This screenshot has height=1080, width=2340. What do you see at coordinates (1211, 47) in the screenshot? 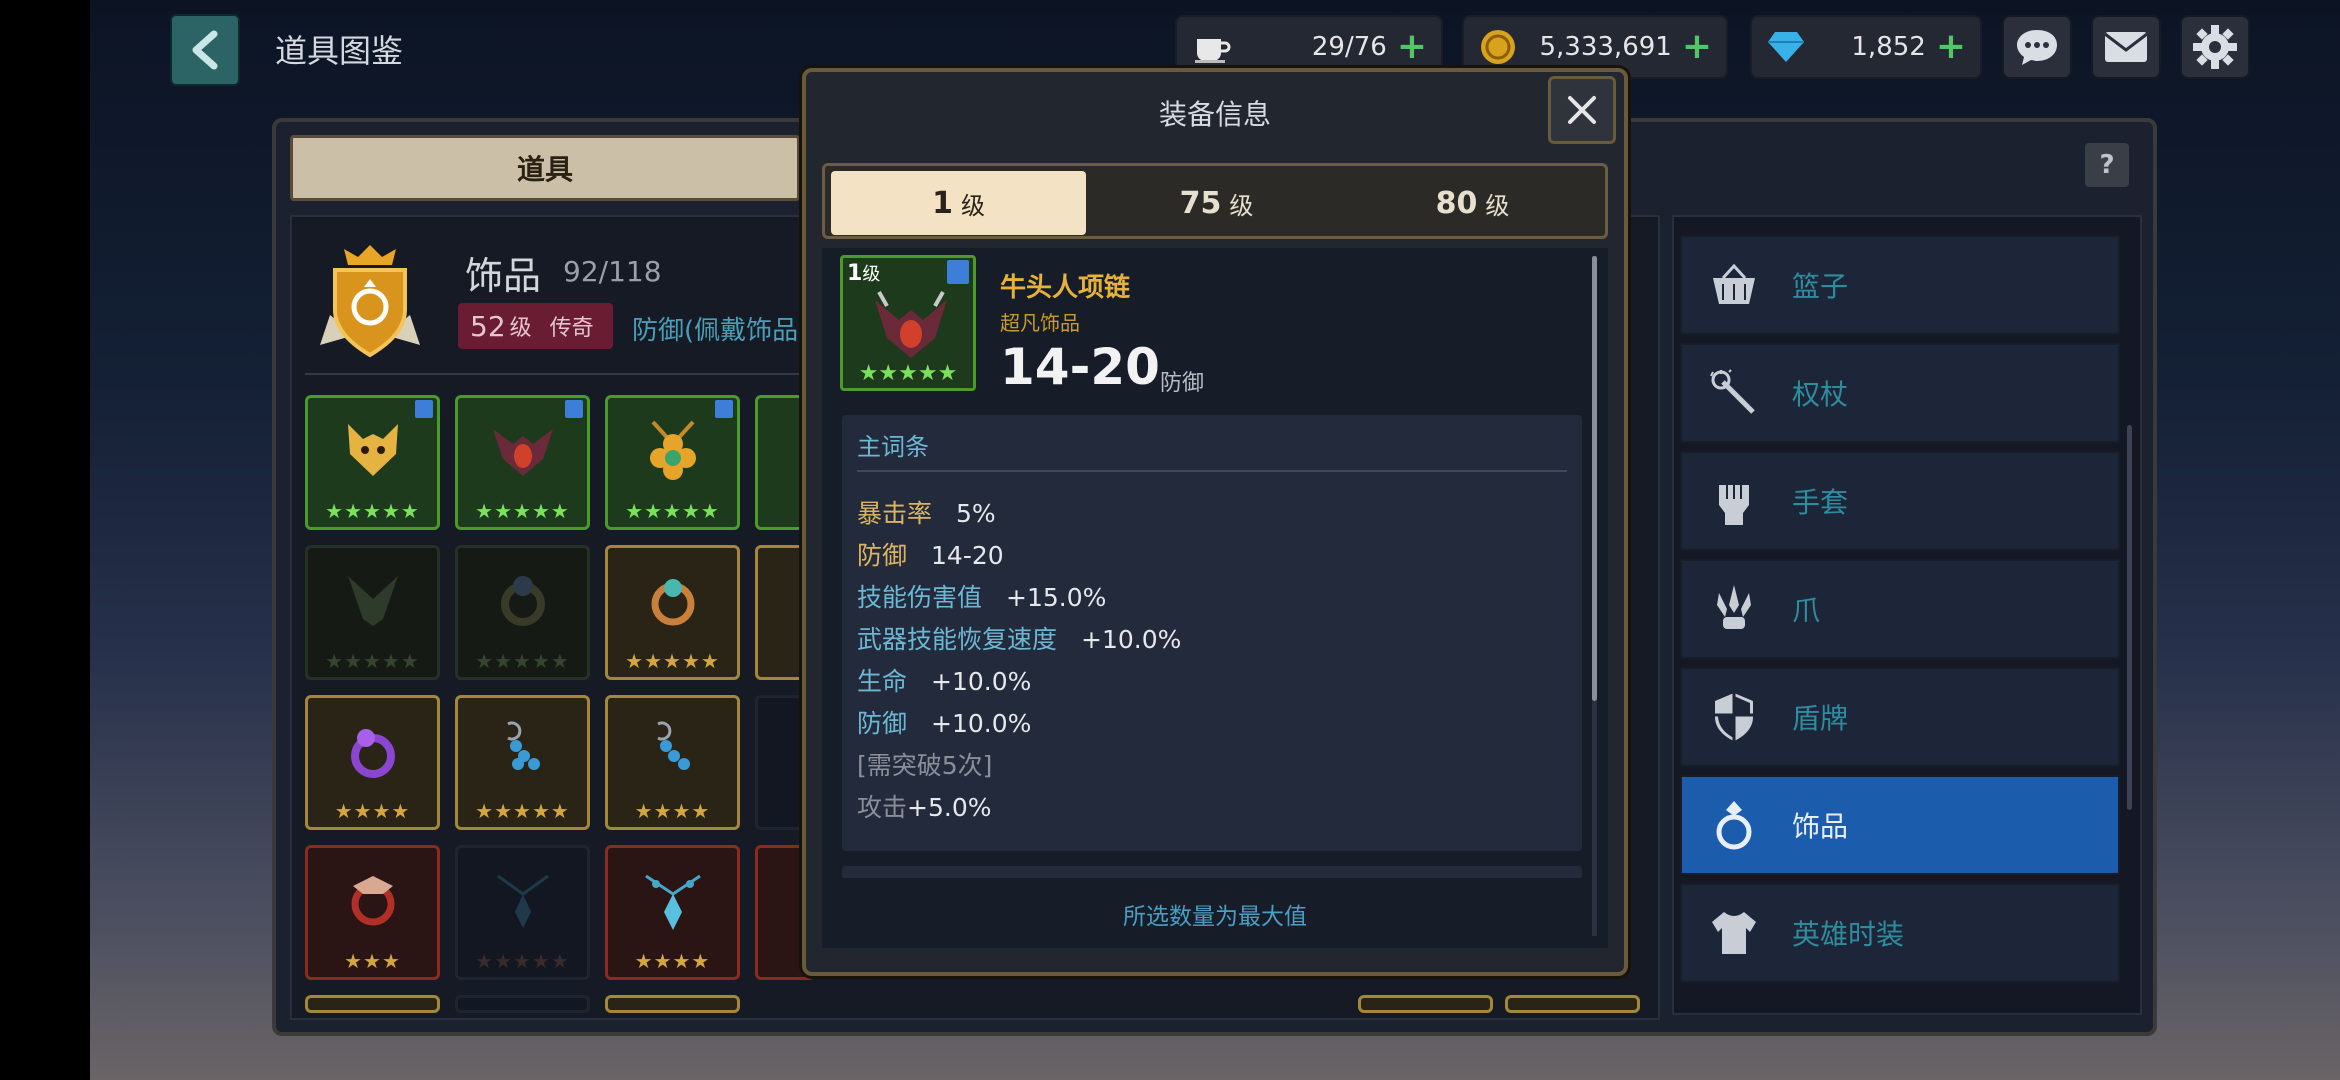
I see `coffee-cup-icon` at bounding box center [1211, 47].